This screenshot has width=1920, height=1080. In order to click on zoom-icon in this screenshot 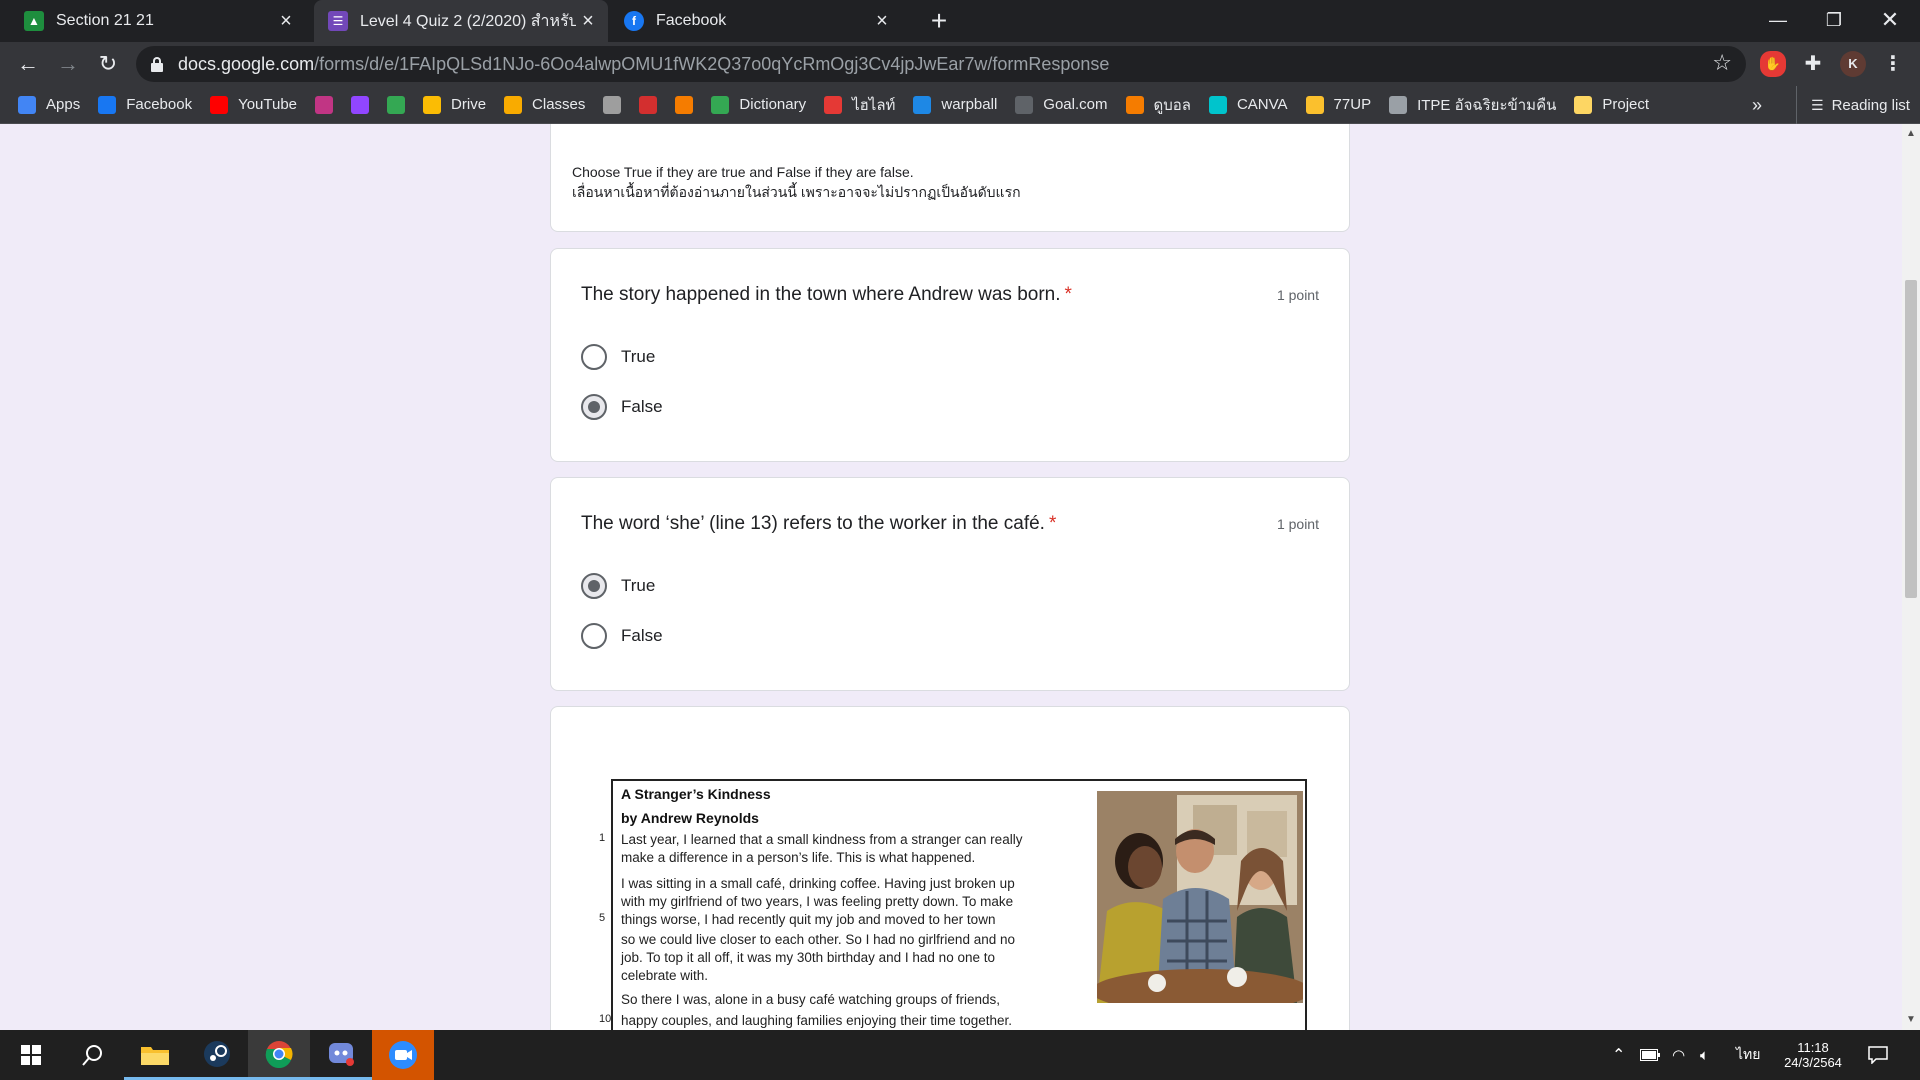, I will do `click(403, 1055)`.